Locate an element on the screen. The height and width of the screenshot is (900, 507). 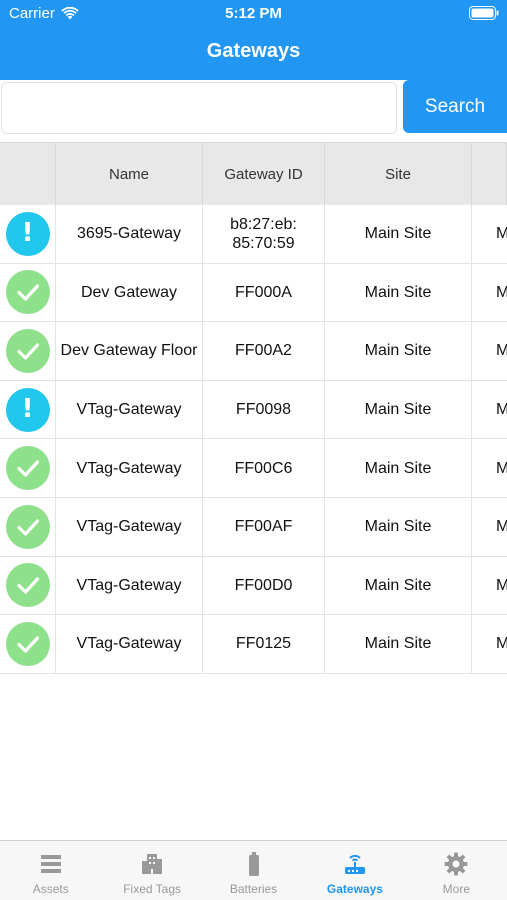
clock: 5:12 PM is located at coordinates (253, 13).